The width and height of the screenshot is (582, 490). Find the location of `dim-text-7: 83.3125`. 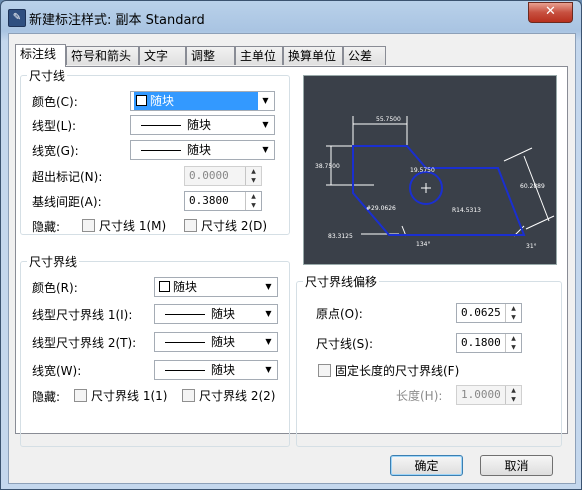

dim-text-7: 83.3125 is located at coordinates (340, 236).